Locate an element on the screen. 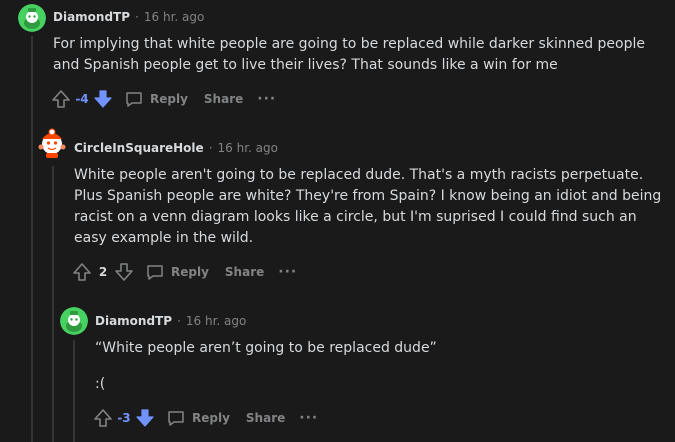  vote-score: -3 is located at coordinates (124, 418).